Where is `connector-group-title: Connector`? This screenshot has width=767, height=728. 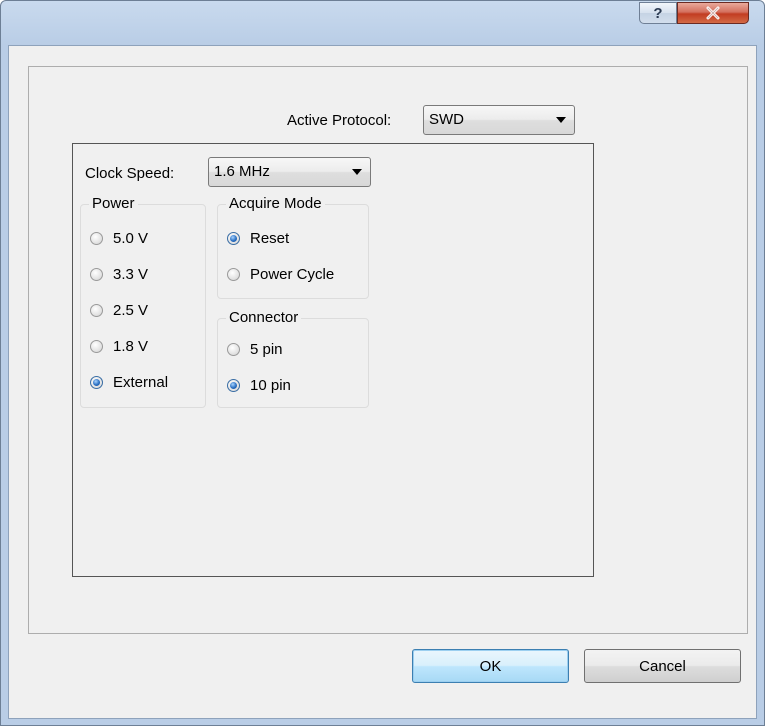
connector-group-title: Connector is located at coordinates (264, 317).